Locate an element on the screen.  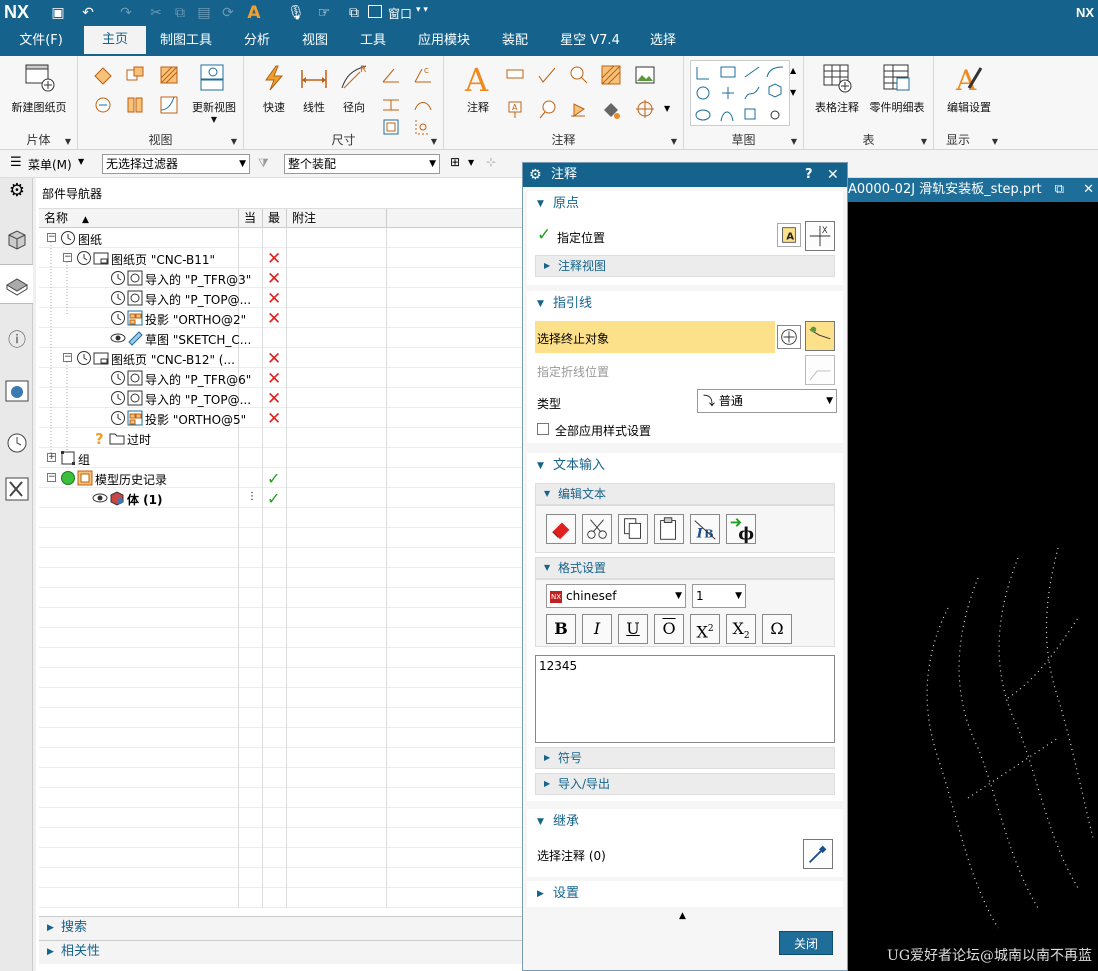
tab-select: 选择 is located at coordinates (663, 41).